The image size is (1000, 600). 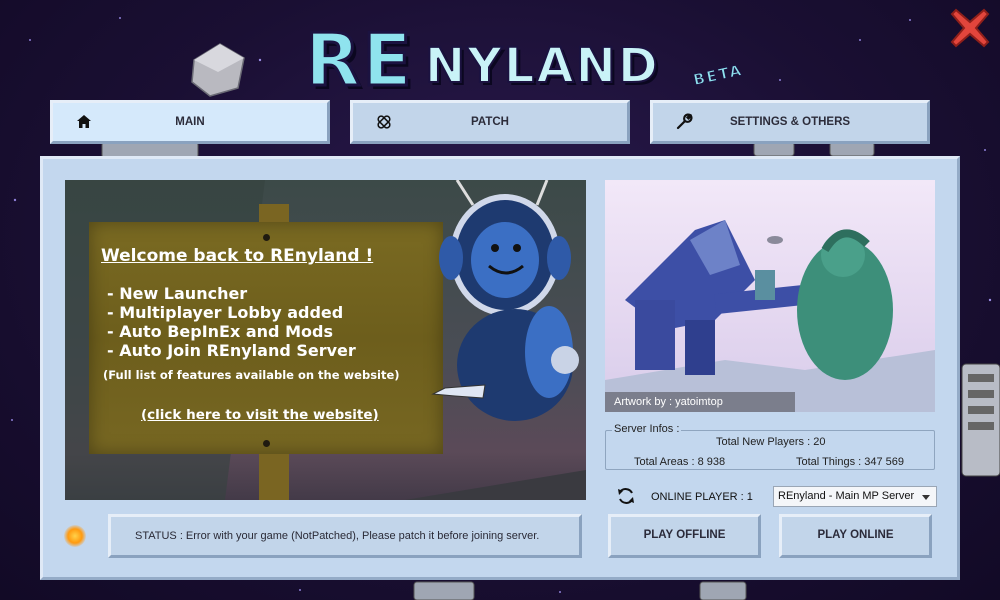 What do you see at coordinates (359, 60) in the screenshot?
I see `logo-re-glyphs: RE` at bounding box center [359, 60].